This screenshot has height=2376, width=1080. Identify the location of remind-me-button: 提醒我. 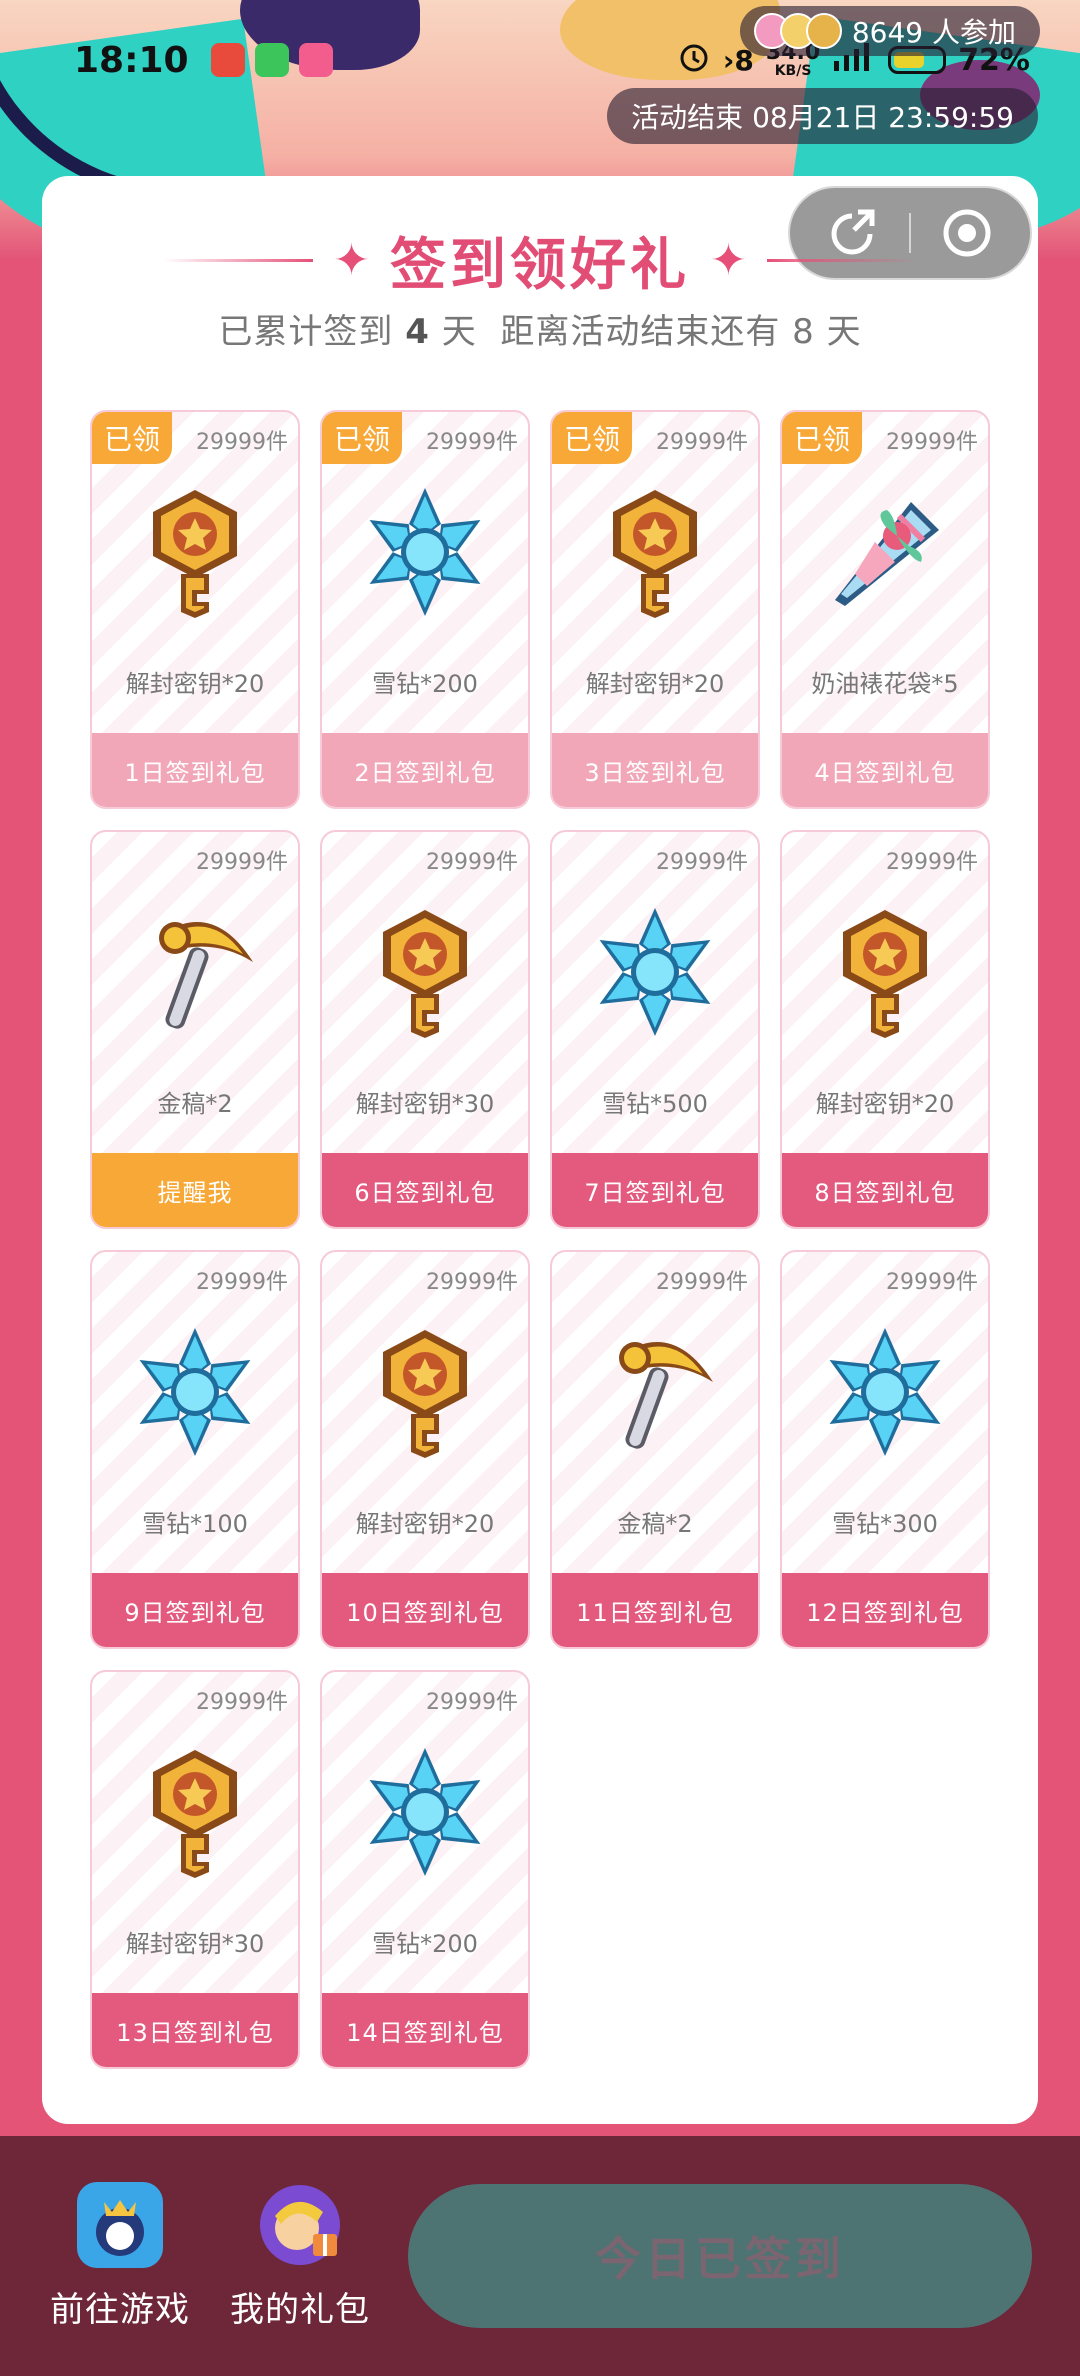
(195, 1190).